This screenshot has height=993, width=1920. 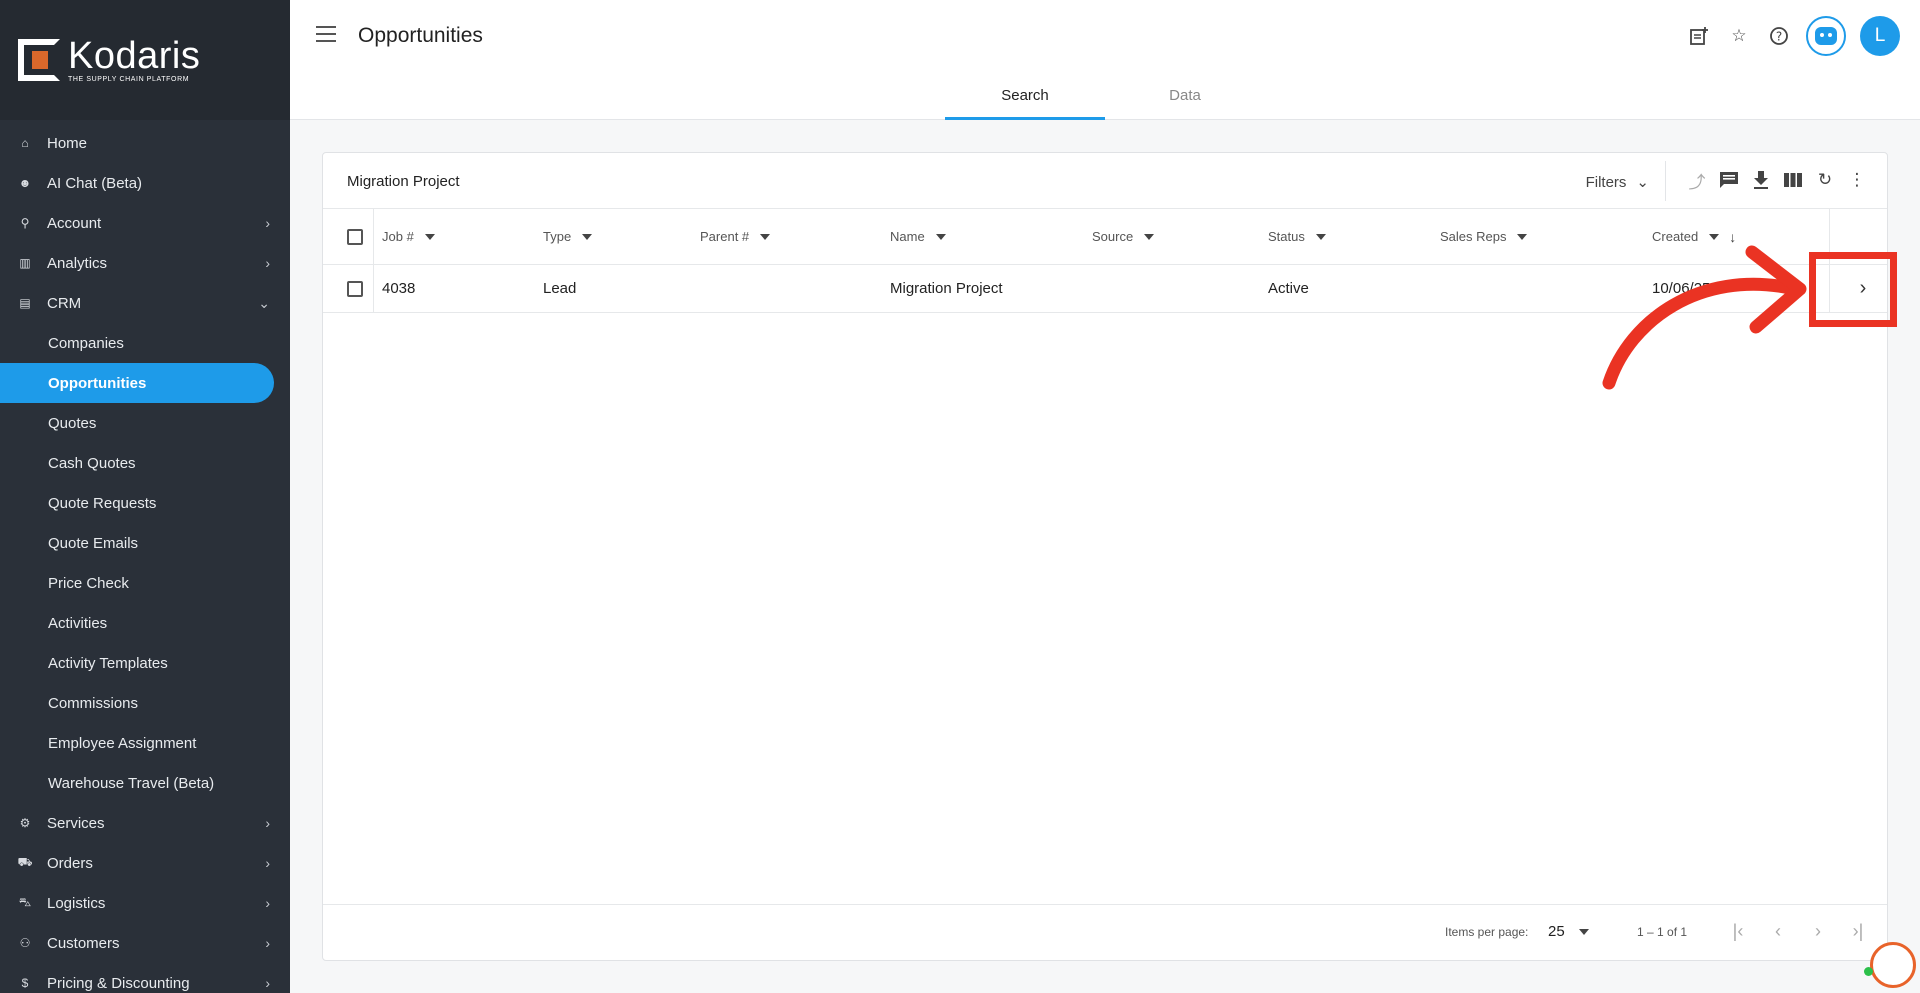 I want to click on sidebar-item-ai-chat: ☻ AI Chat (Beta), so click(x=145, y=183).